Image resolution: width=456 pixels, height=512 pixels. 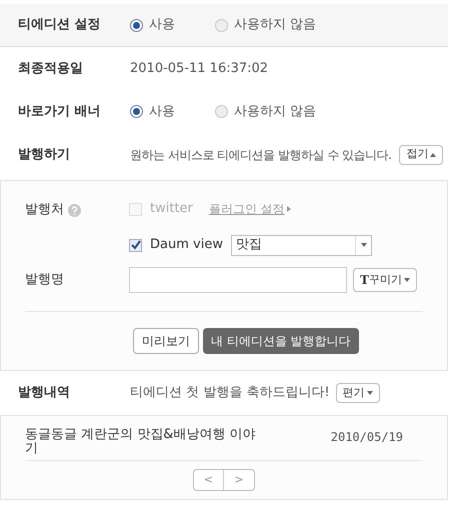 What do you see at coordinates (358, 393) in the screenshot?
I see `edit-button: 편기` at bounding box center [358, 393].